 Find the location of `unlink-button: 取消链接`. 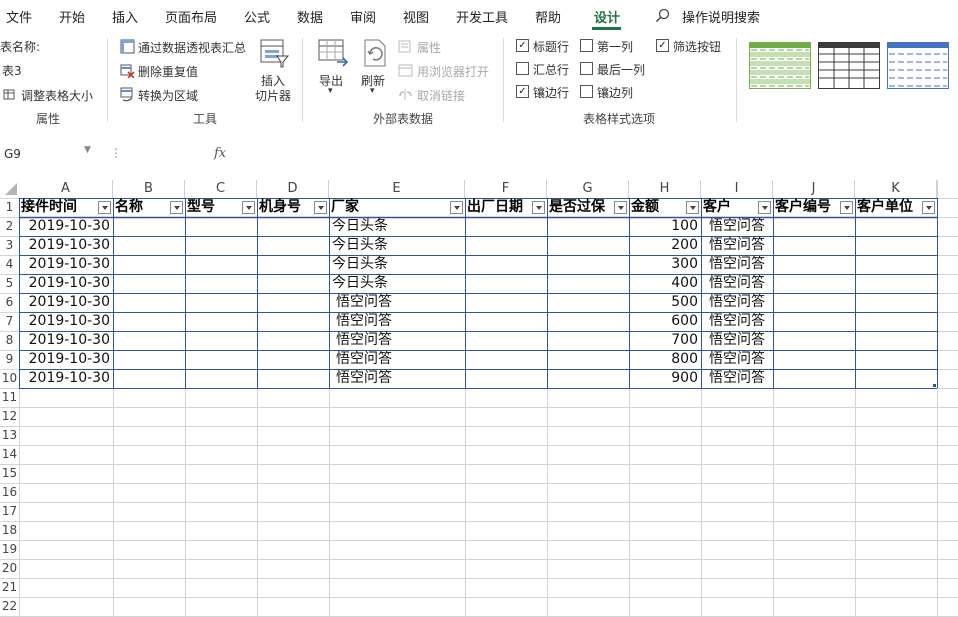

unlink-button: 取消链接 is located at coordinates (441, 95).